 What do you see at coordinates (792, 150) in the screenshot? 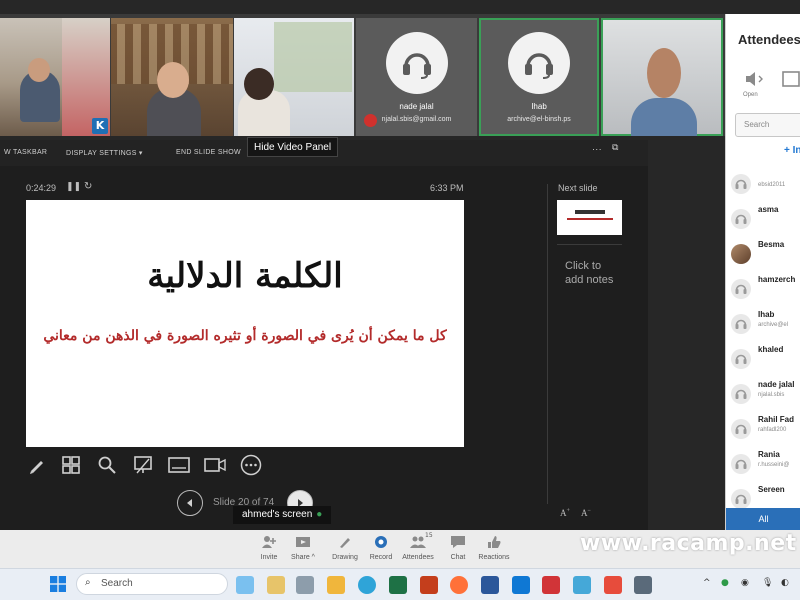
I see `invite-attendee-button: + Invite` at bounding box center [792, 150].